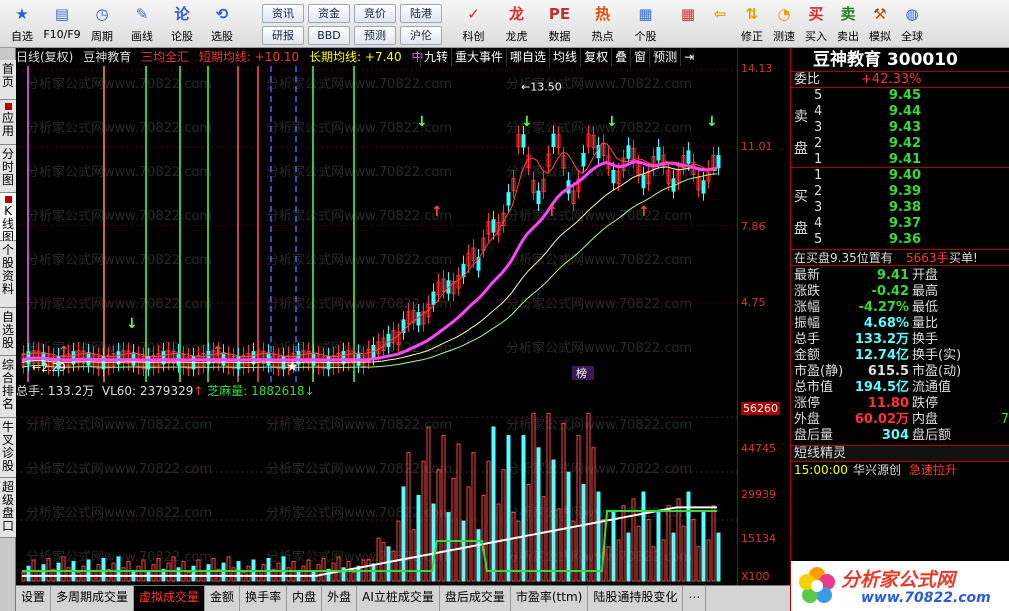 The width and height of the screenshot is (1009, 611). I want to click on candle-body, so click(538, 197).